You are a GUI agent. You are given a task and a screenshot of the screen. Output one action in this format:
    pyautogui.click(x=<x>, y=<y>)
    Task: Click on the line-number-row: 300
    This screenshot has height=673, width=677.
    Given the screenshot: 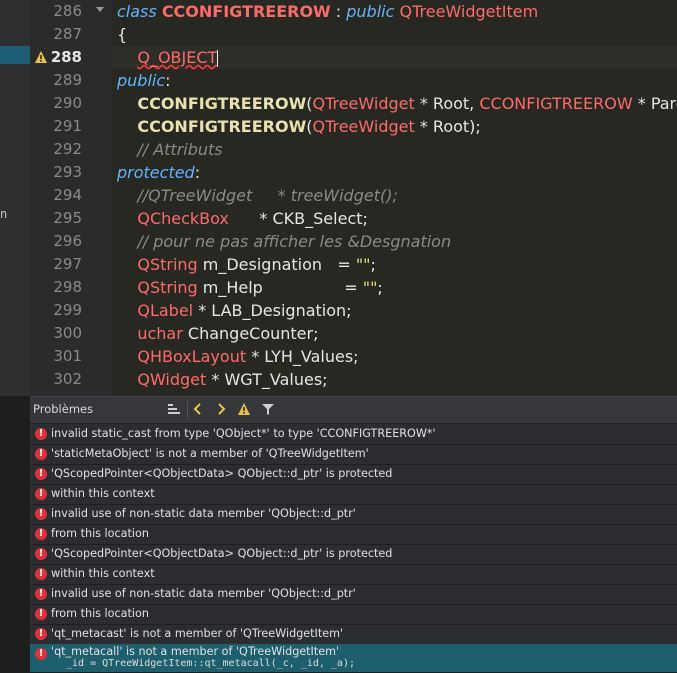 What is the action you would take?
    pyautogui.click(x=59, y=333)
    